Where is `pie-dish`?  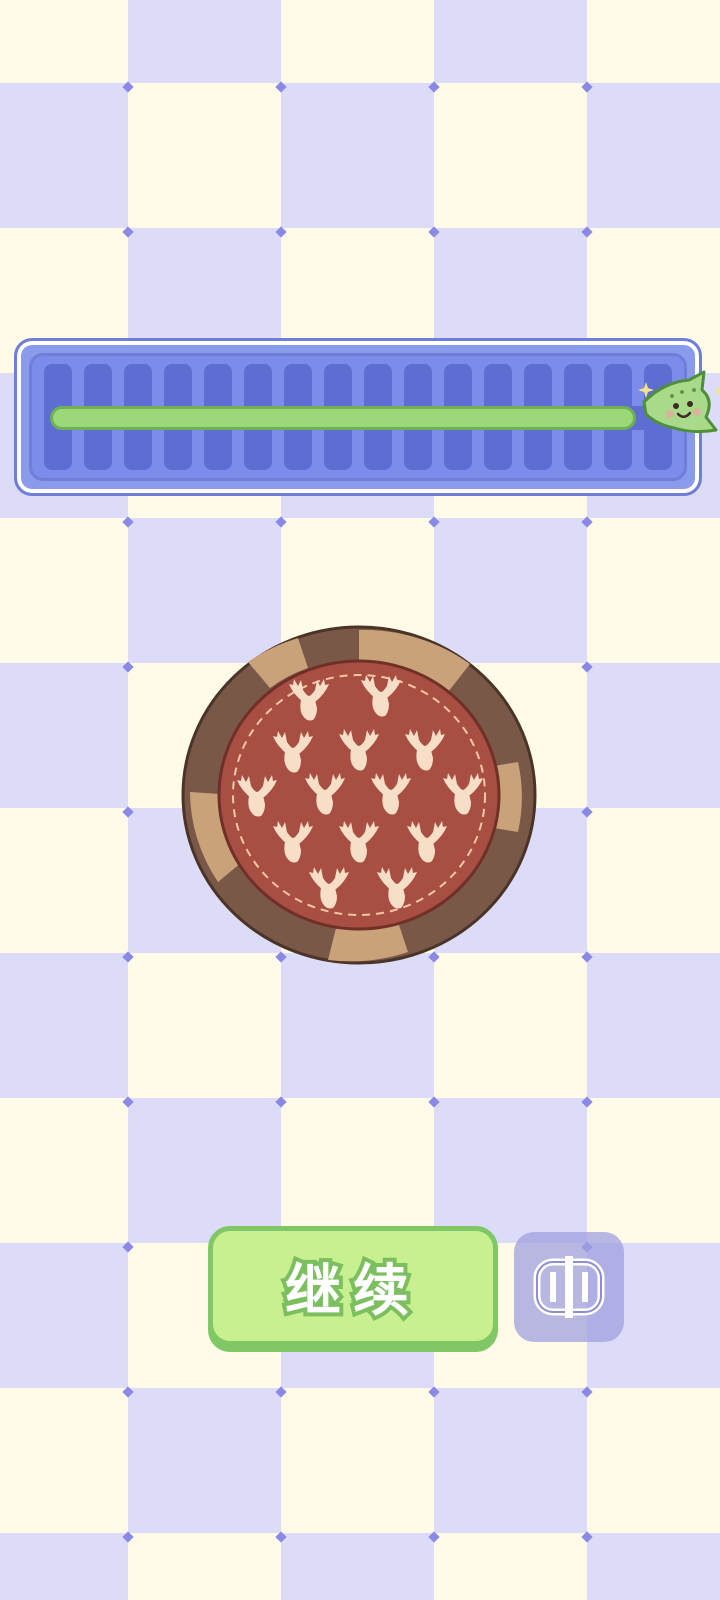
pie-dish is located at coordinates (359, 795).